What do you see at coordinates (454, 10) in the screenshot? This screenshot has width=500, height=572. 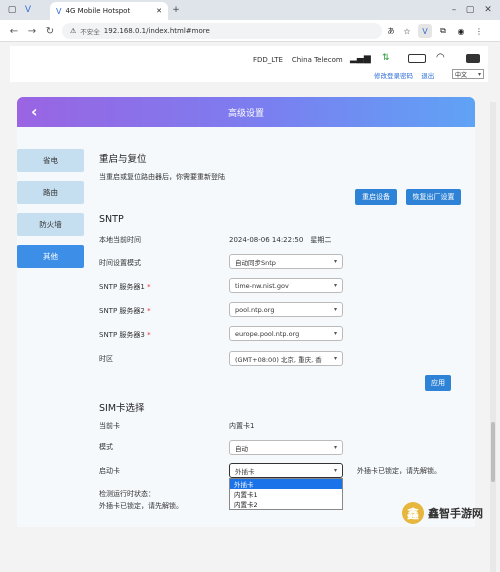 I see `minimize-icon: –` at bounding box center [454, 10].